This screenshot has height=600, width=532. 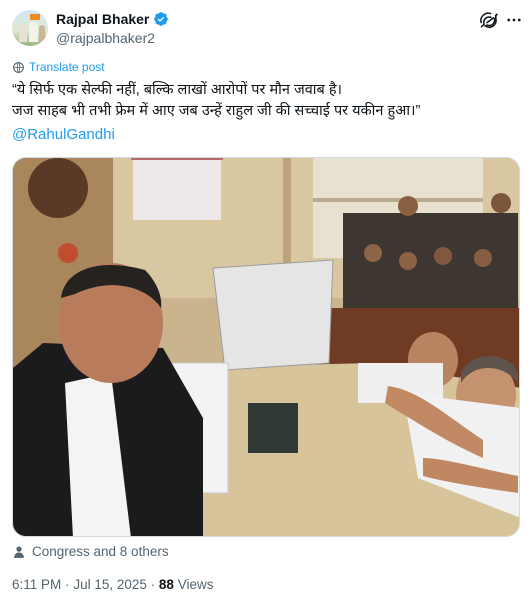 What do you see at coordinates (67, 67) in the screenshot?
I see `translate-post-label: Translate post` at bounding box center [67, 67].